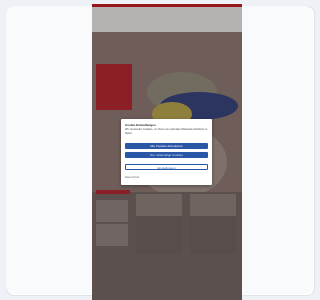 The height and width of the screenshot is (300, 320). What do you see at coordinates (166, 146) in the screenshot?
I see `accept-all-button: Alle Cookies akzeptieren` at bounding box center [166, 146].